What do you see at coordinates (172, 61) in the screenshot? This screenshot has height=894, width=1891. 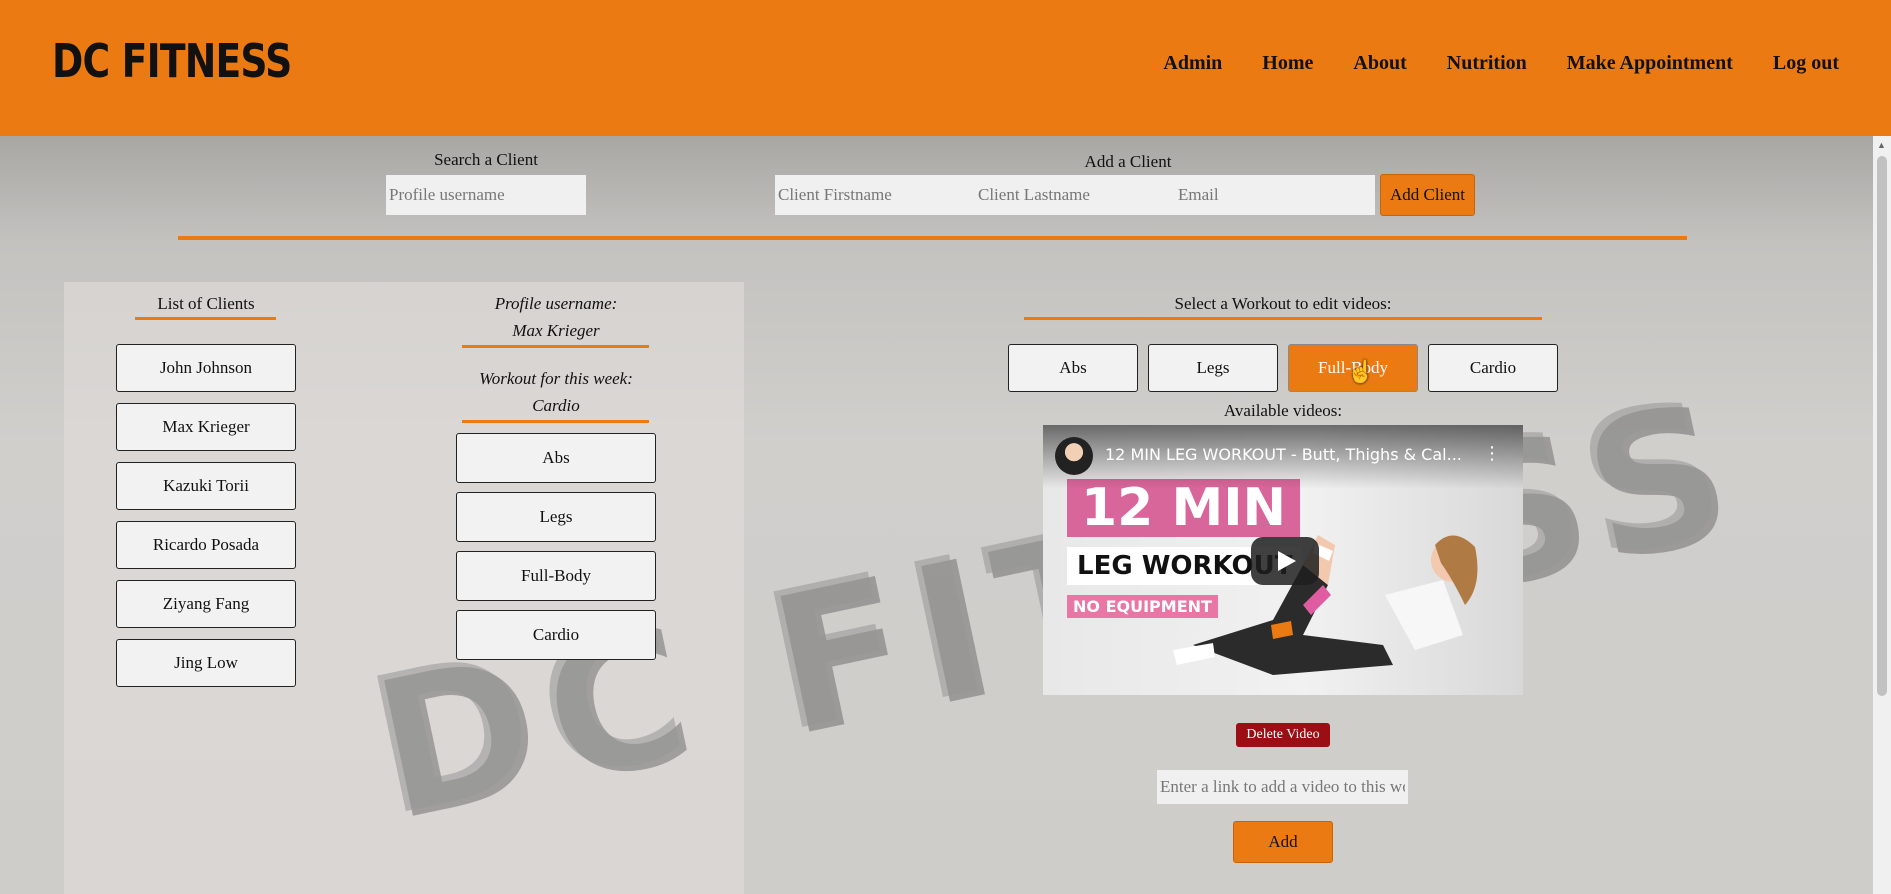 I see `logo: DC FITNESS` at bounding box center [172, 61].